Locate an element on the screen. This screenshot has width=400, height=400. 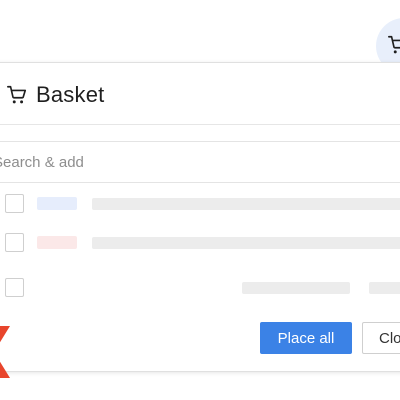
close-button: Clo is located at coordinates (381, 338).